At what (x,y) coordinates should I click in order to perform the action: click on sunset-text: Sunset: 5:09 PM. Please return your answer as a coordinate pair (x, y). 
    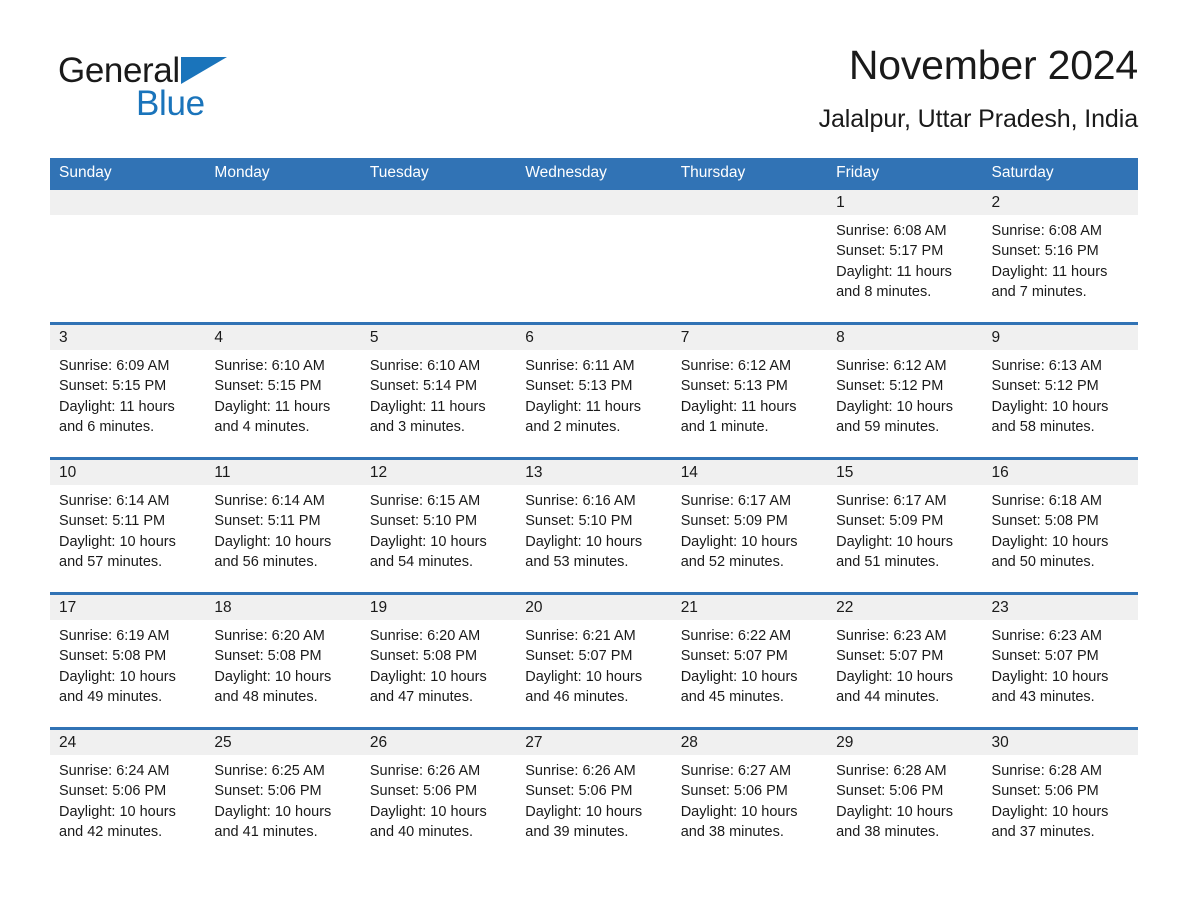
    Looking at the image, I should click on (734, 521).